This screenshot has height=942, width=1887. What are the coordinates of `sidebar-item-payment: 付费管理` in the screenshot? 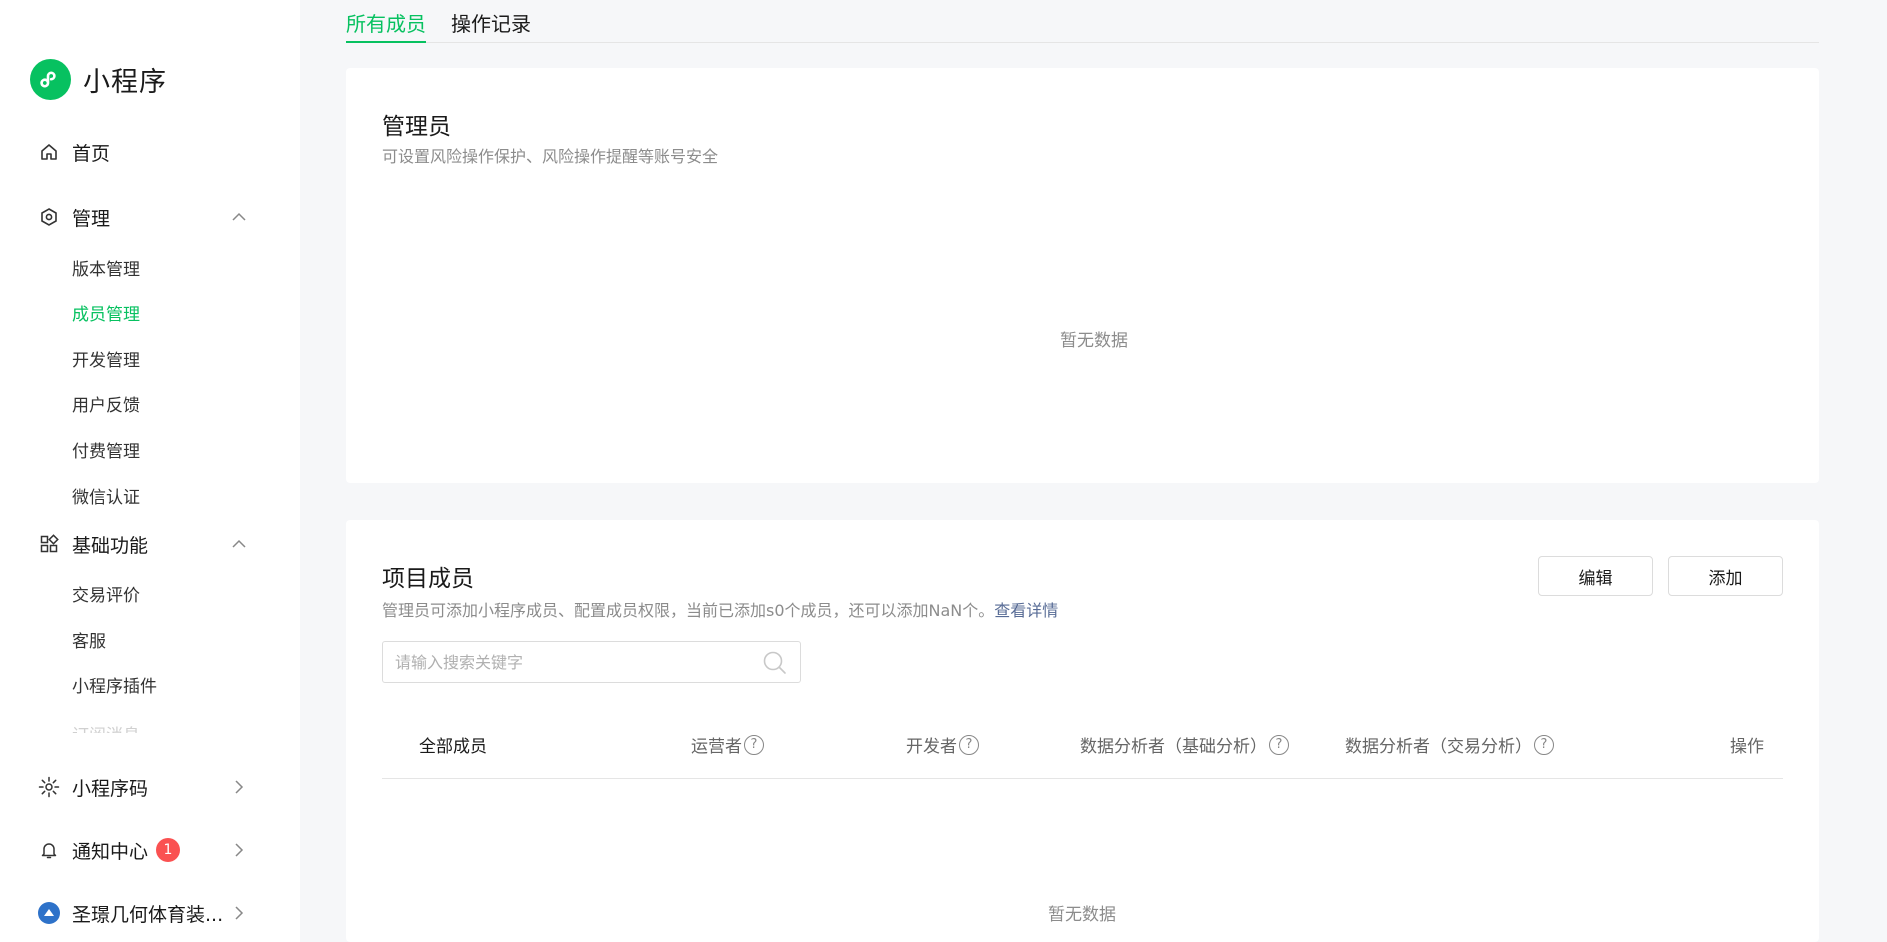 It's located at (106, 449).